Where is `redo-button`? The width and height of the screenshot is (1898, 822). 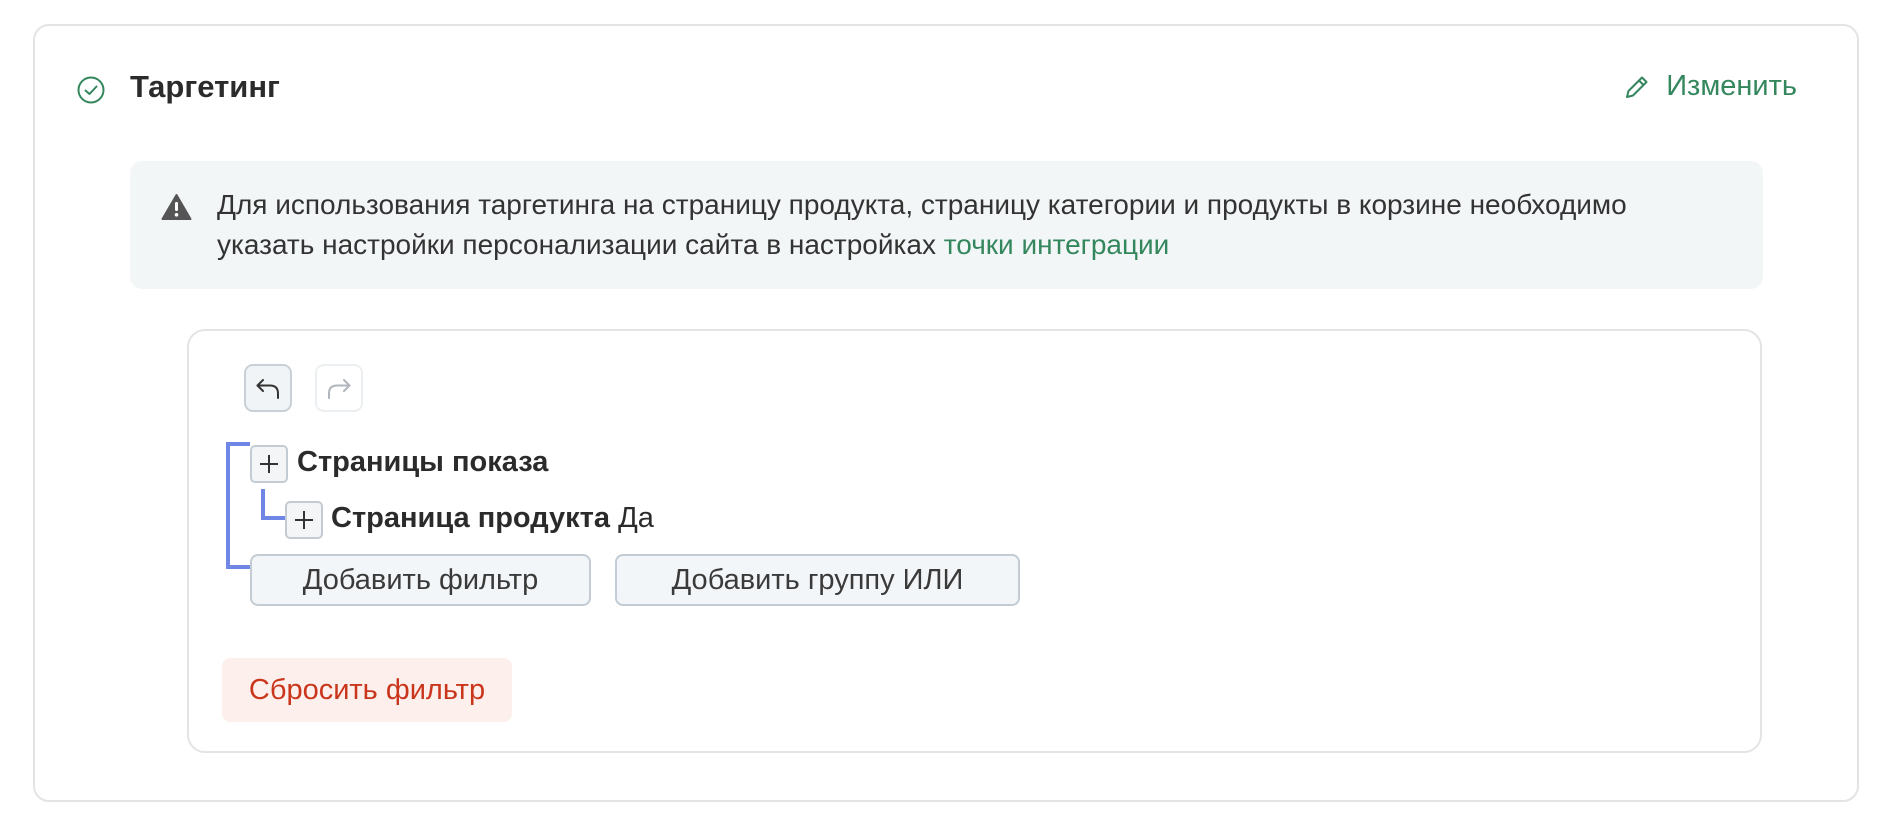
redo-button is located at coordinates (339, 388).